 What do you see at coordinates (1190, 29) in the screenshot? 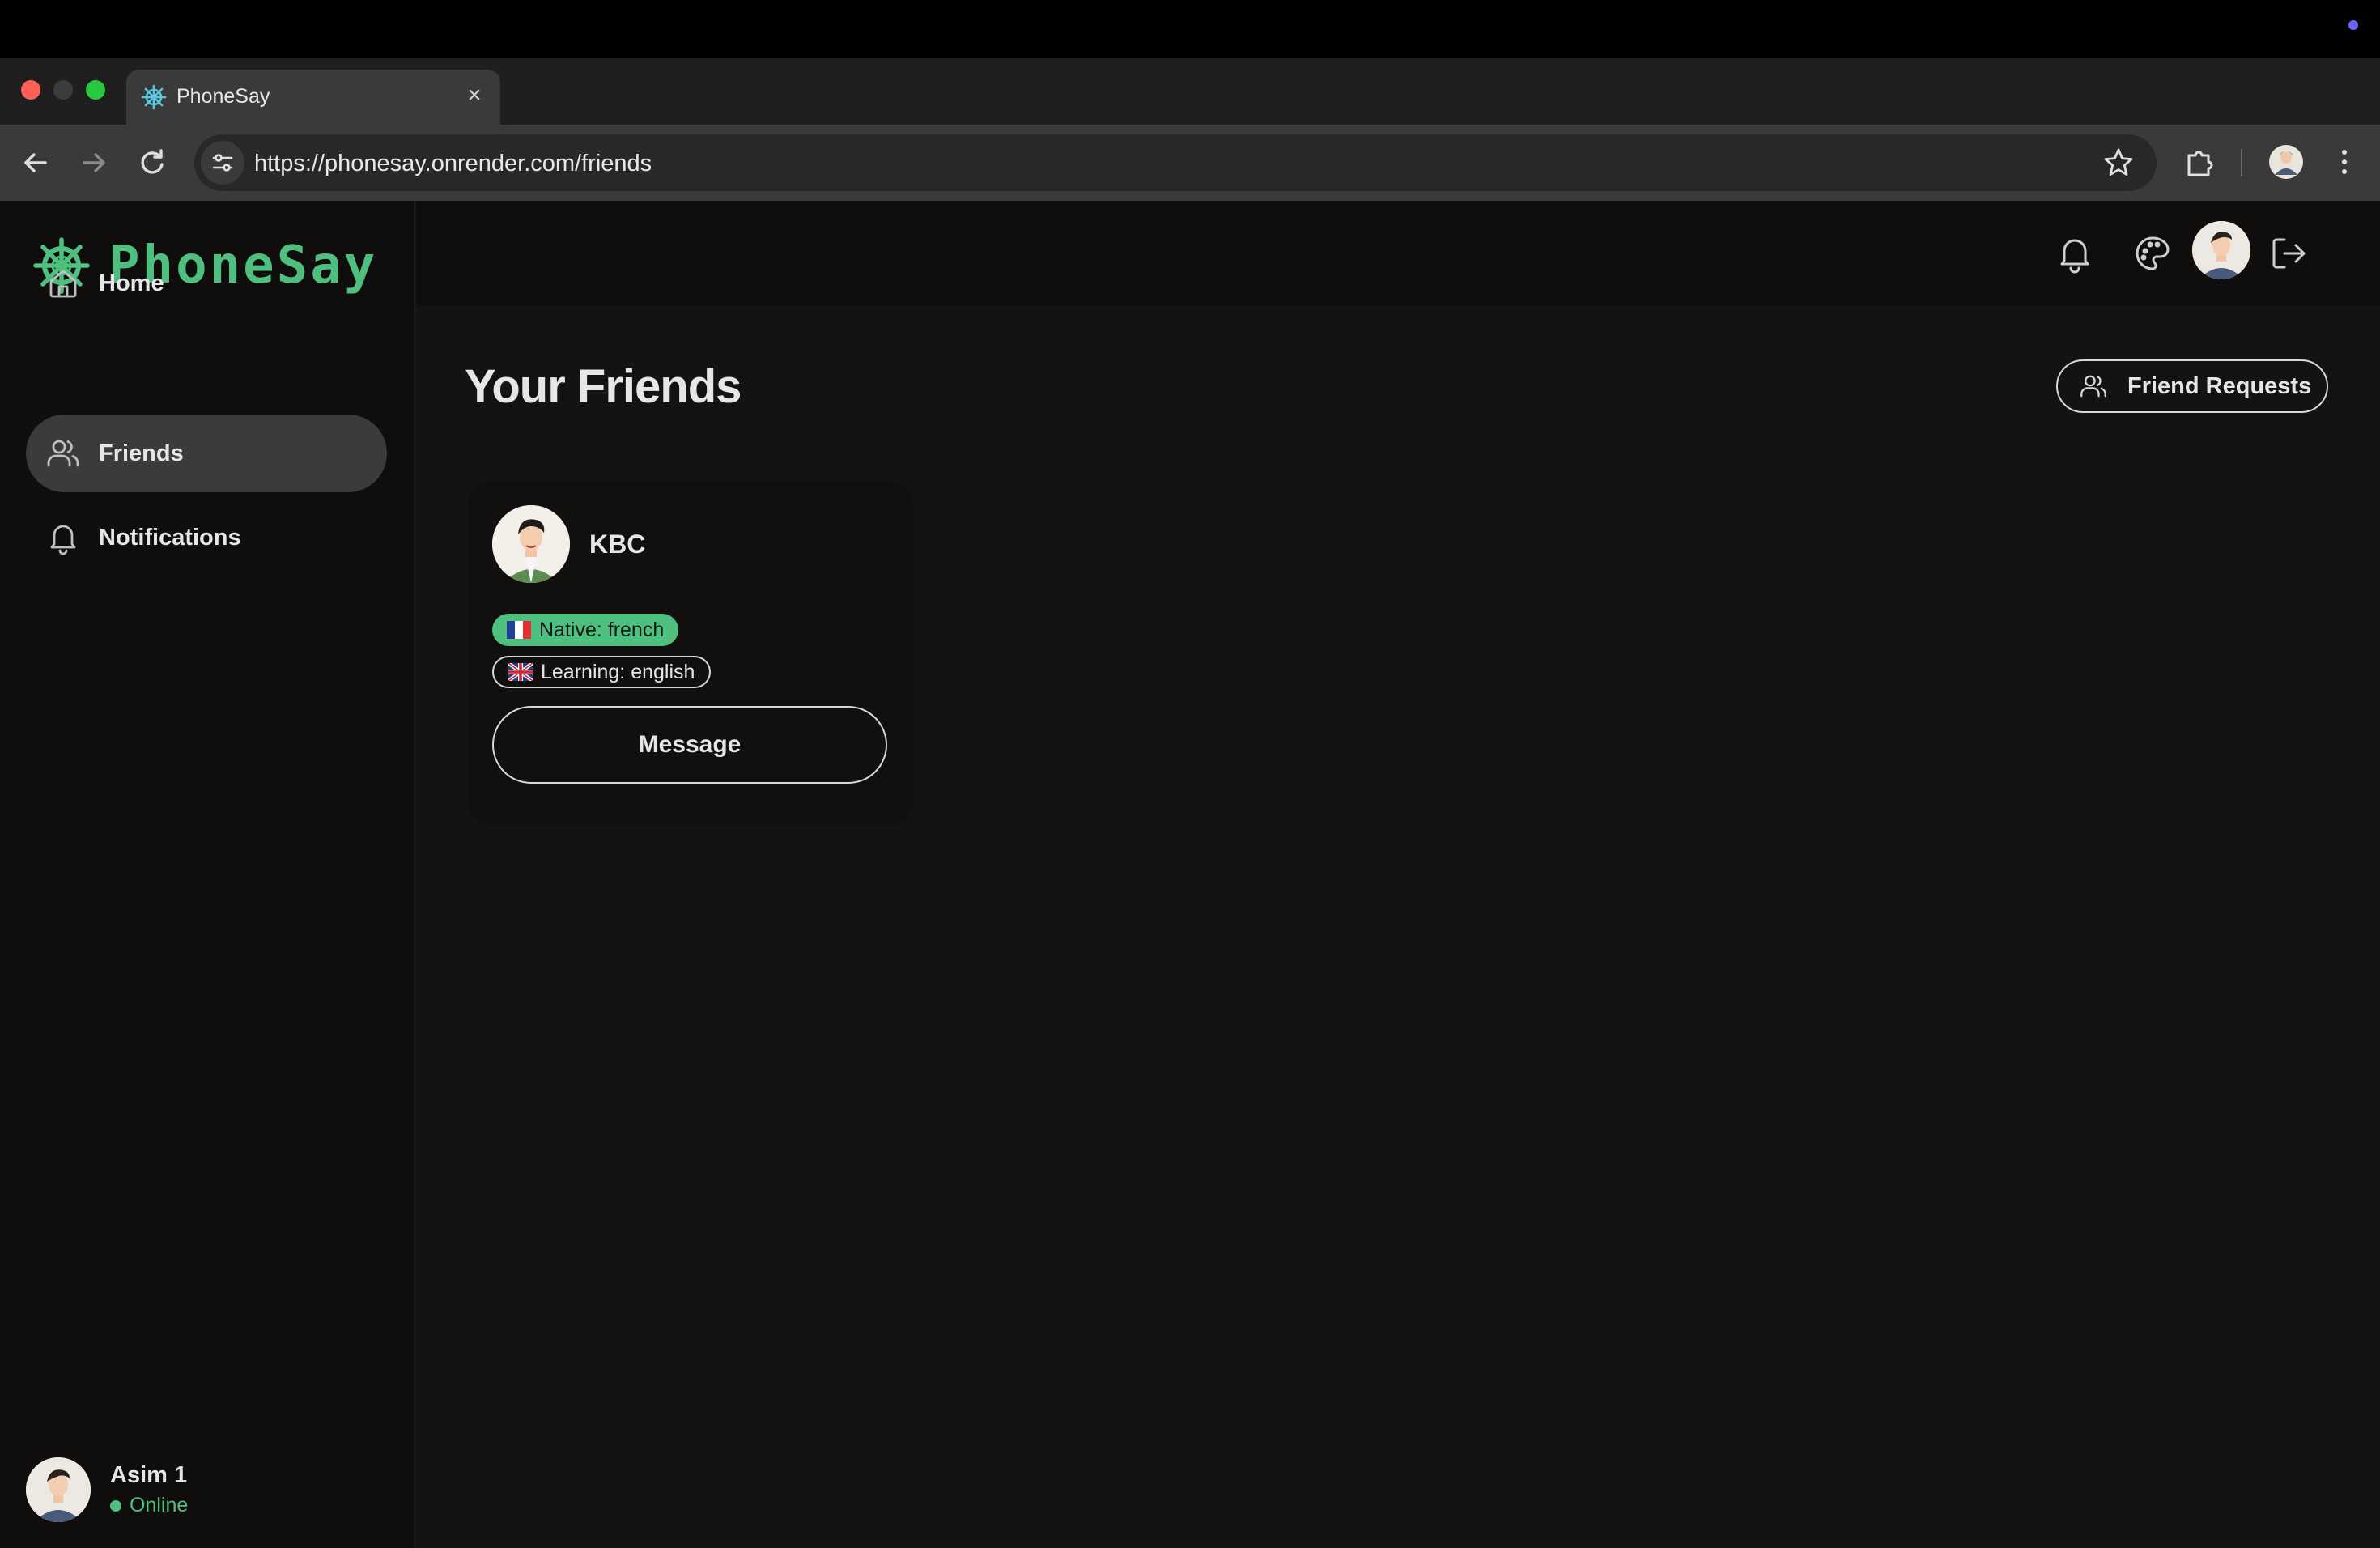
I see `os-menu-bar` at bounding box center [1190, 29].